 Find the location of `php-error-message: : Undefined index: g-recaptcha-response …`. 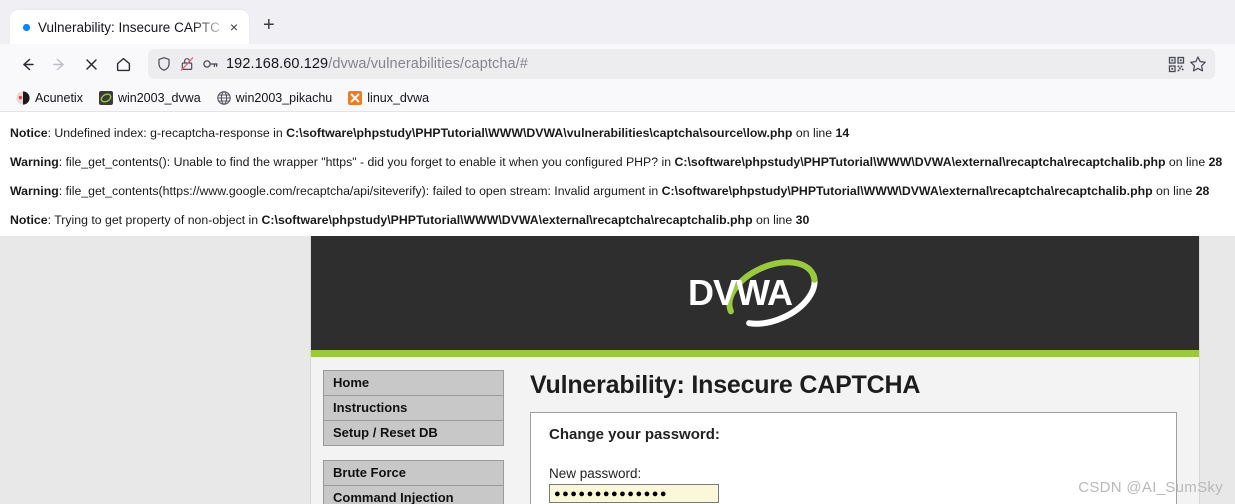

php-error-message: : Undefined index: g-recaptcha-response … is located at coordinates (167, 133).